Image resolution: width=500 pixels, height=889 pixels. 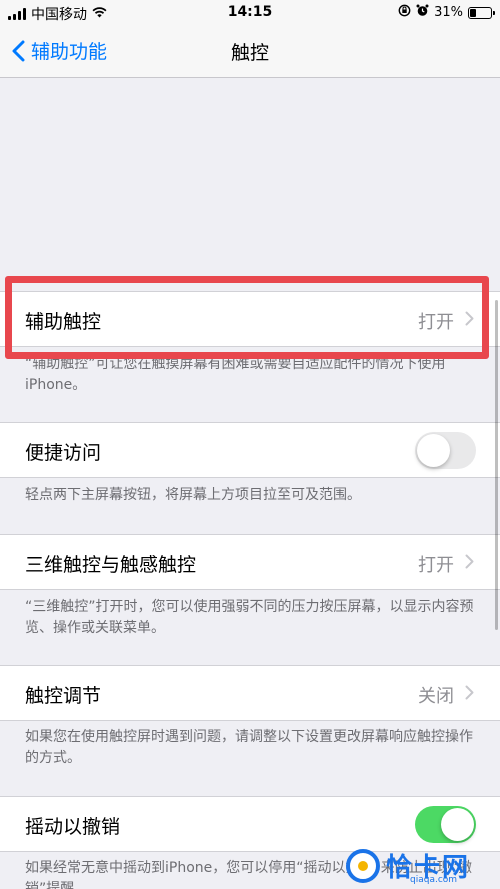 I want to click on watermark-url: qiaqa.com, so click(x=434, y=880).